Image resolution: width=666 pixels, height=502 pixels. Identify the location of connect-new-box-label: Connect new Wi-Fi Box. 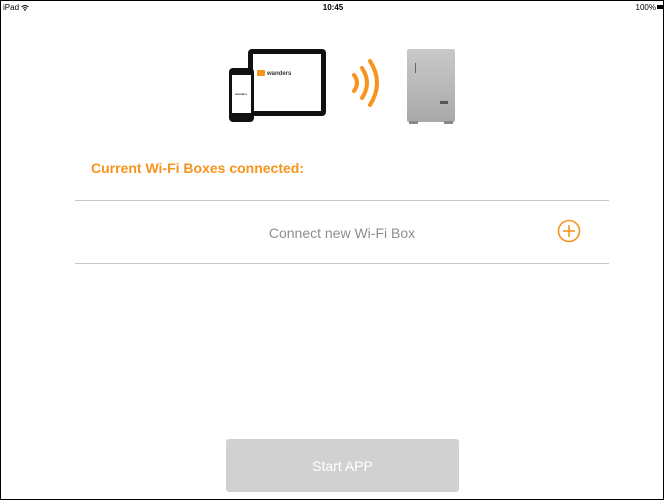
(342, 233).